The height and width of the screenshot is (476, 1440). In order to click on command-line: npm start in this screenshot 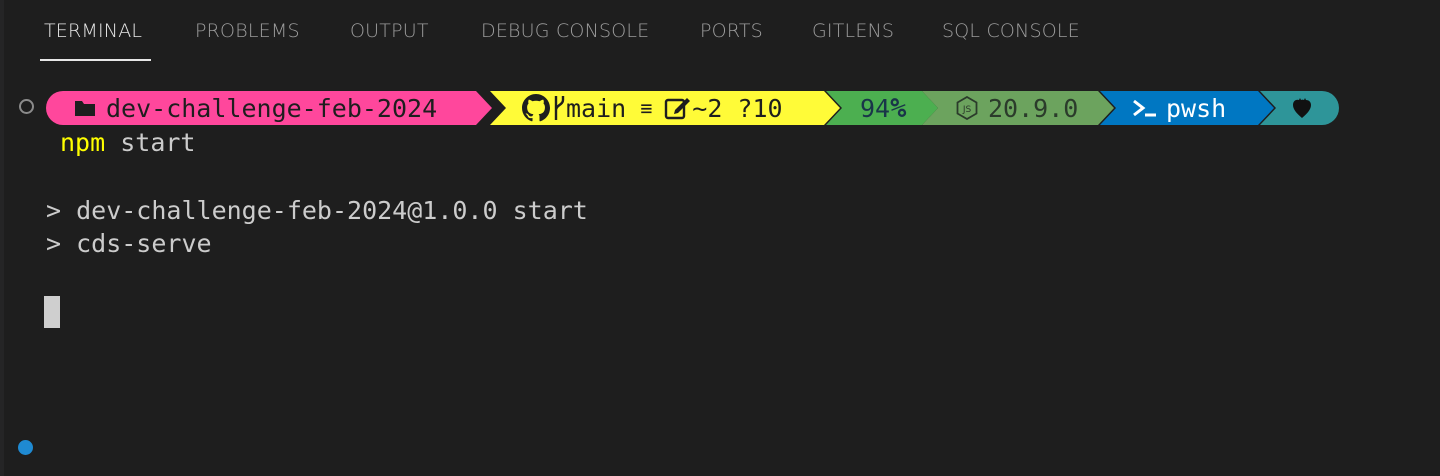, I will do `click(127, 142)`.